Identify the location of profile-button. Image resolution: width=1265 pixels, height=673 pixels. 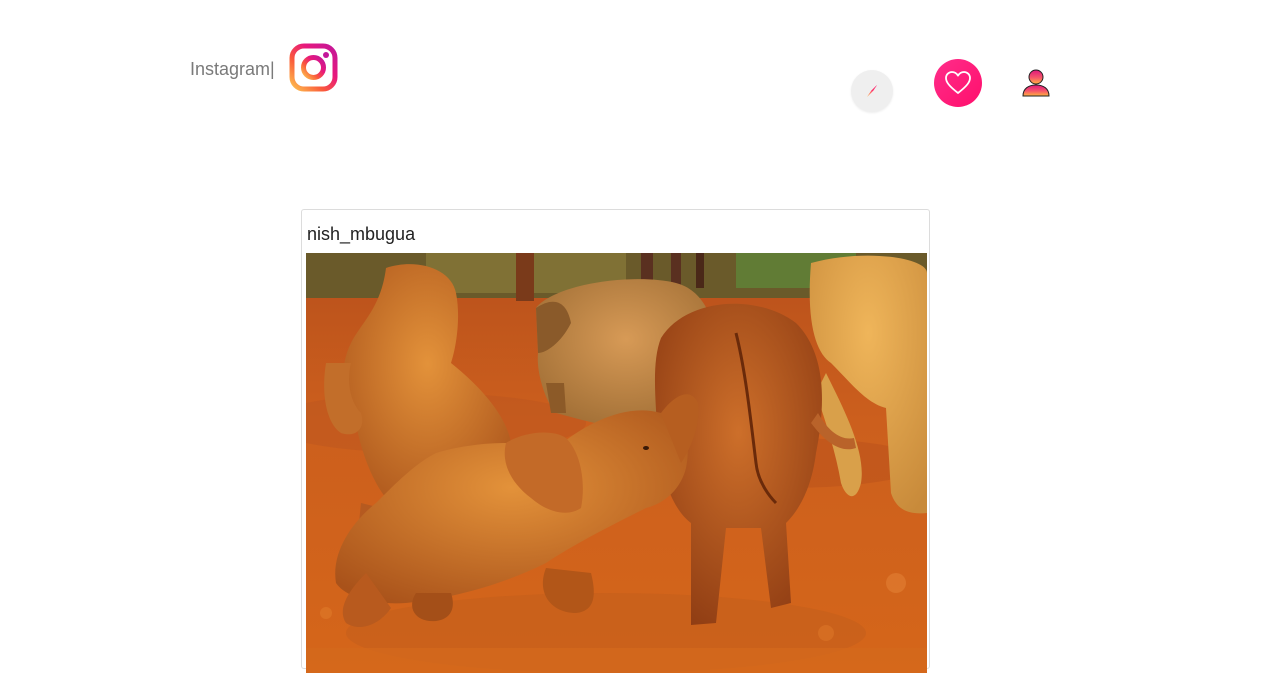
(1036, 84).